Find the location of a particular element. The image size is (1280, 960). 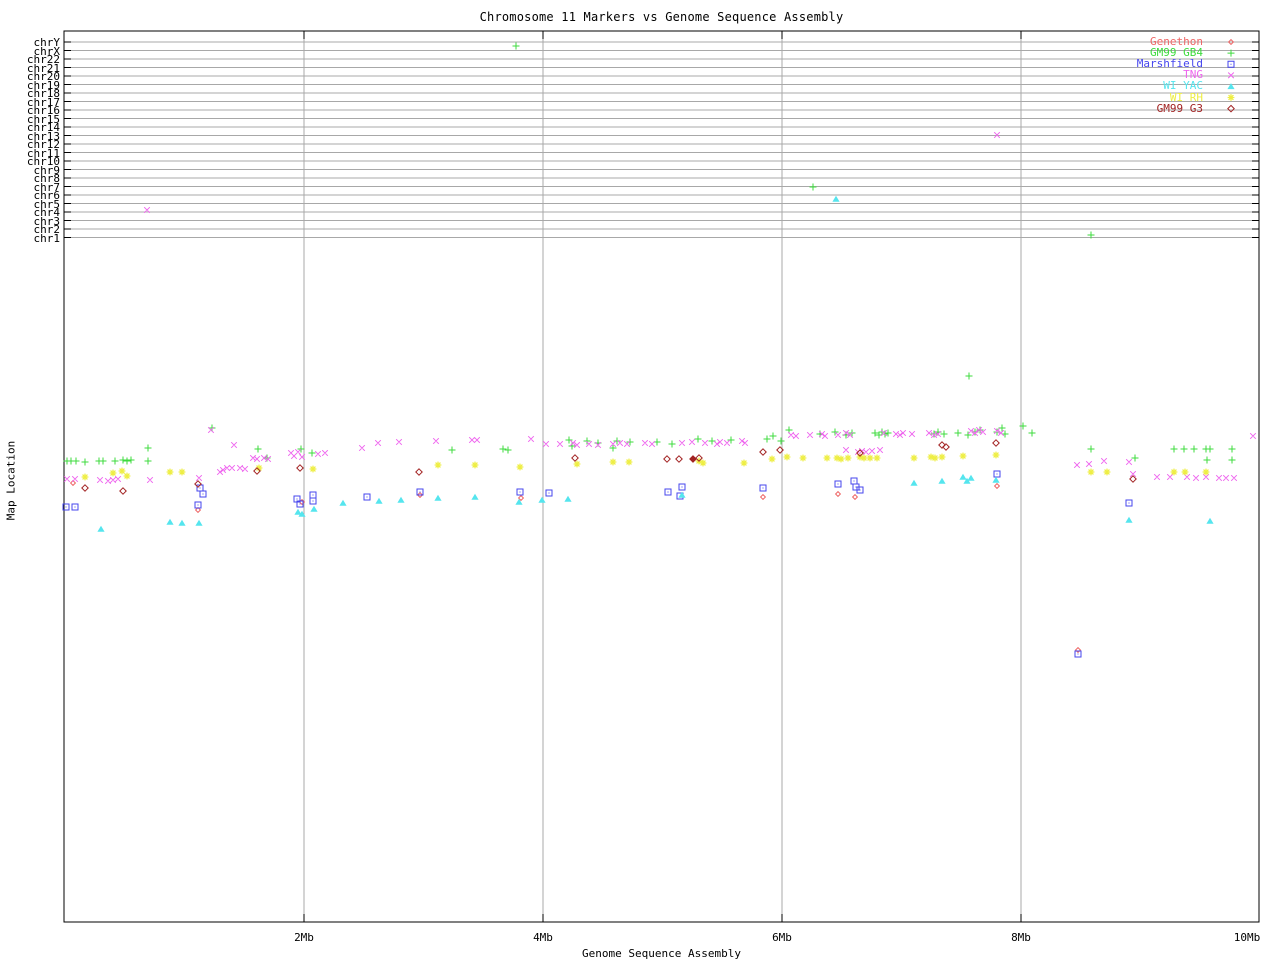

legend-marker-wi_rh is located at coordinates (1231, 97).